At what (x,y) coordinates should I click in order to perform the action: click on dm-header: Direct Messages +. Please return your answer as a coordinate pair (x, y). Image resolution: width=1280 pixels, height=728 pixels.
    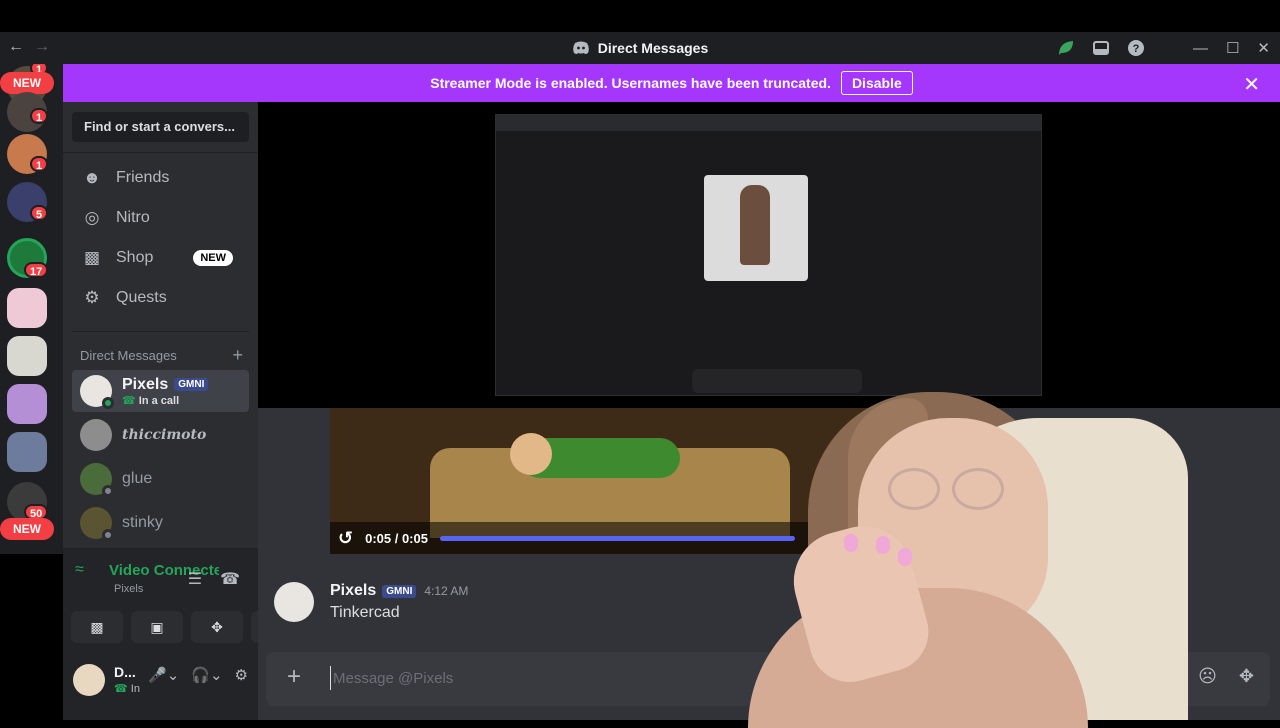
    Looking at the image, I should click on (161, 355).